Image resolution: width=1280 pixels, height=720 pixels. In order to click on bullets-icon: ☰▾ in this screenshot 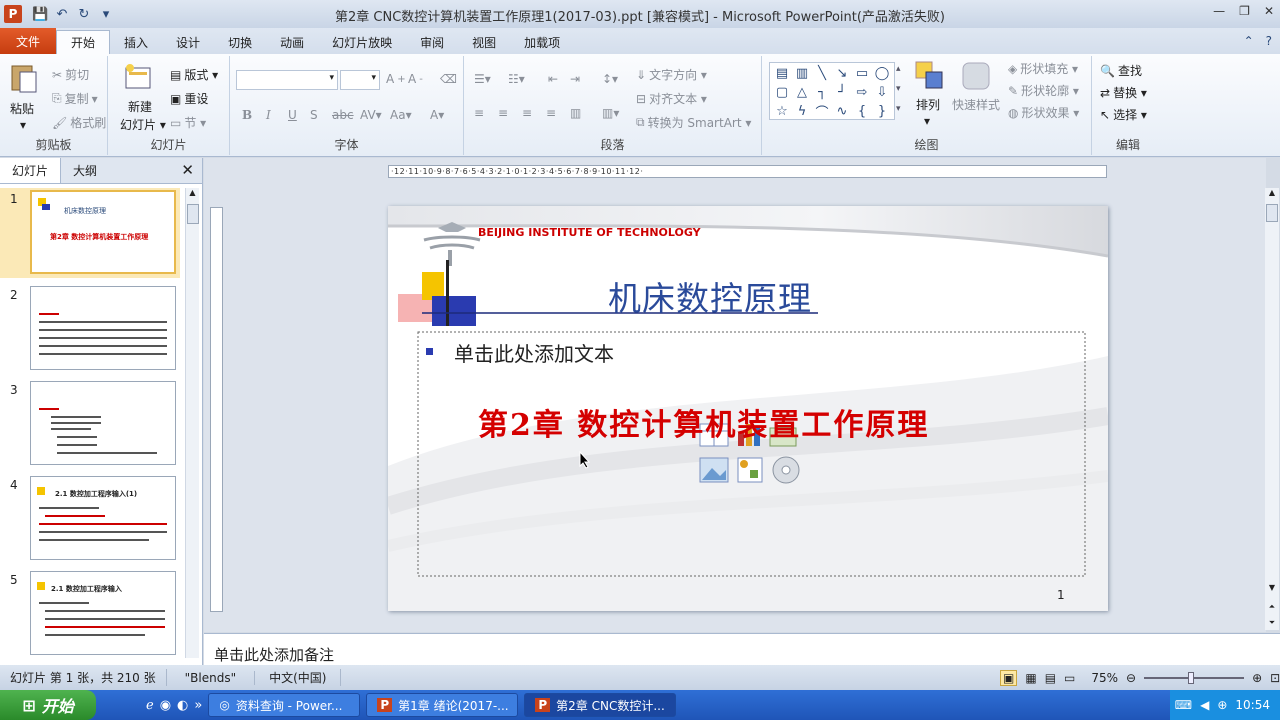, I will do `click(482, 79)`.